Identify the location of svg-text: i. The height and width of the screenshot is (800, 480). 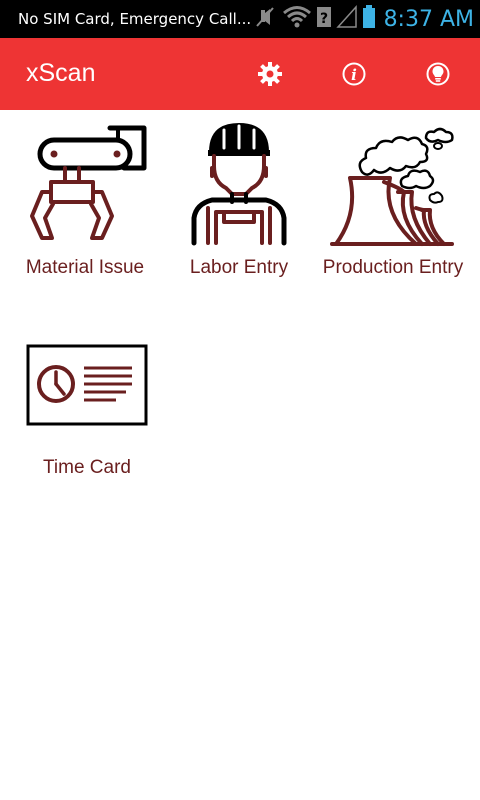
(354, 75).